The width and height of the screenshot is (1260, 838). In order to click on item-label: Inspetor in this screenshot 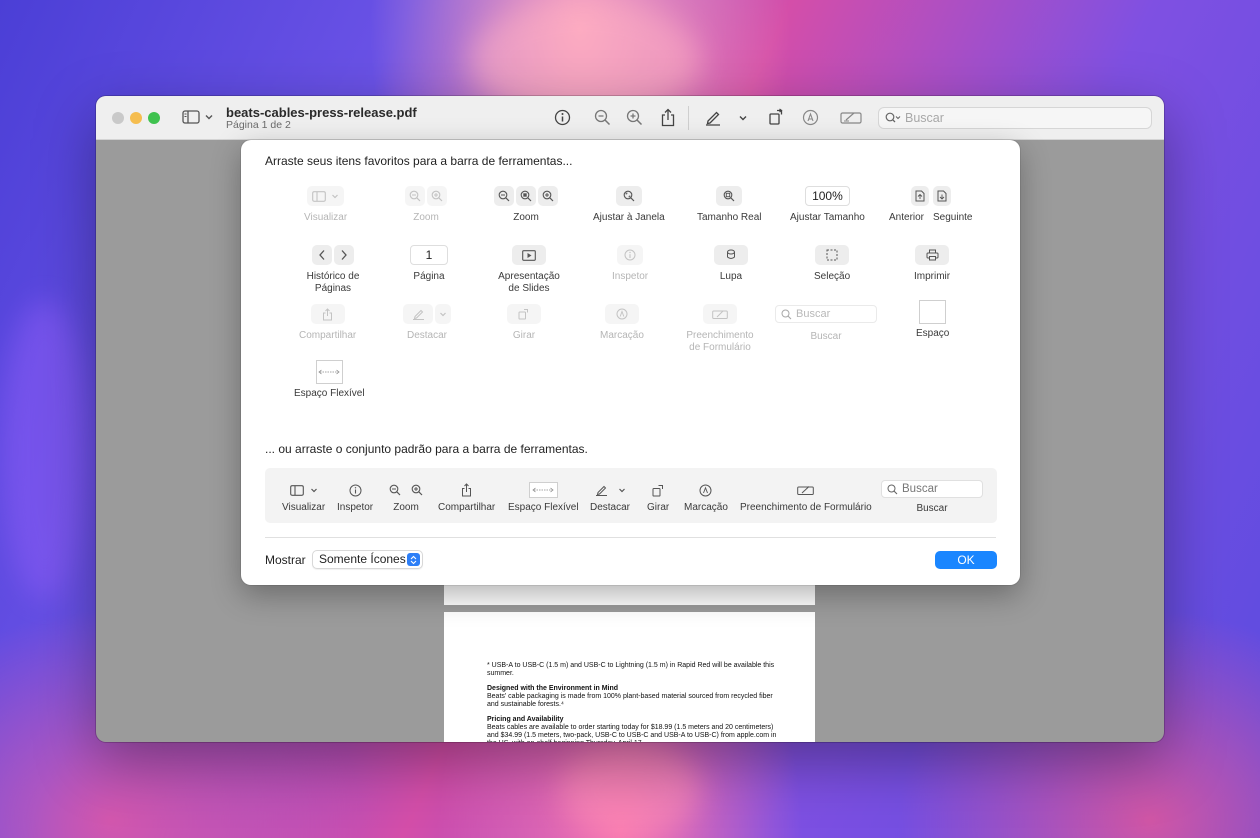, I will do `click(355, 507)`.